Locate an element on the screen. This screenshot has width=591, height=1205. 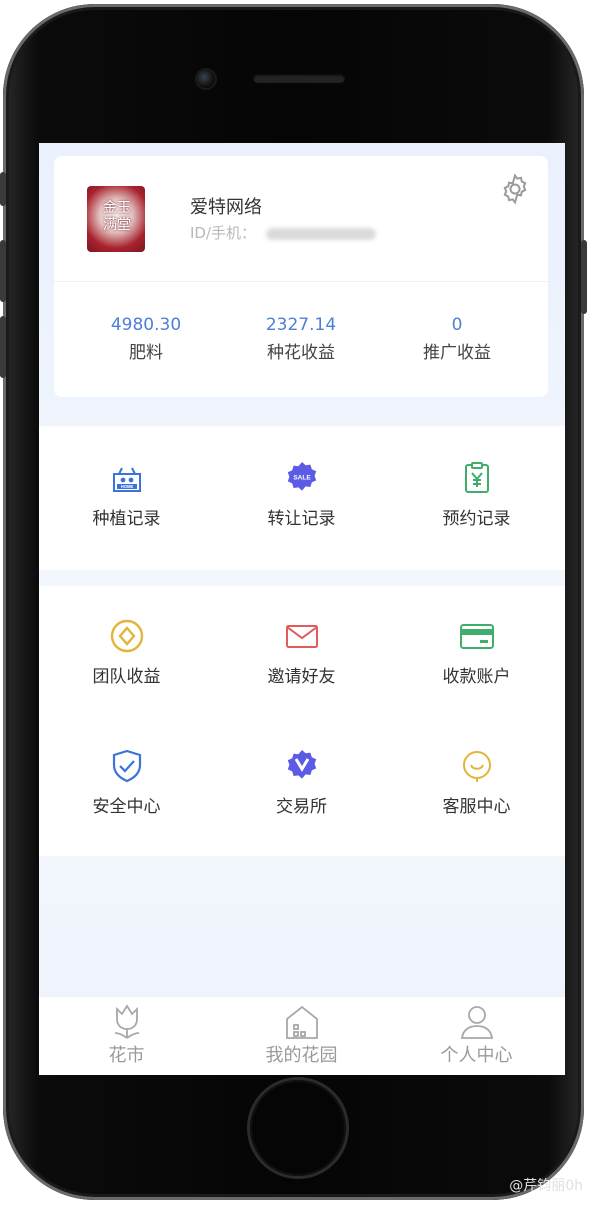
service-team-income: 团队收益 is located at coordinates (126, 653).